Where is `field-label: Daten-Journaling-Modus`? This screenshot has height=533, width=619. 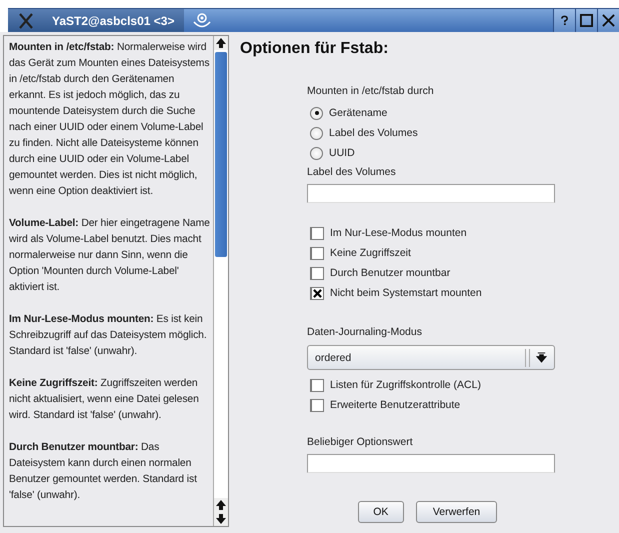 field-label: Daten-Journaling-Modus is located at coordinates (365, 332).